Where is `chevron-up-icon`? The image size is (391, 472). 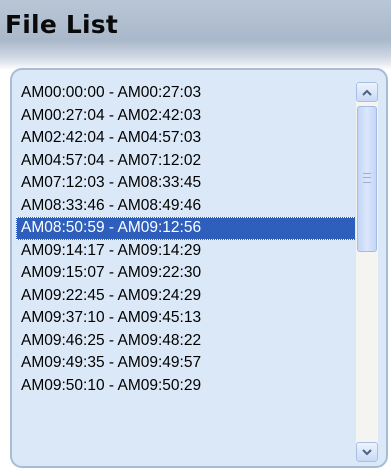 chevron-up-icon is located at coordinates (367, 92).